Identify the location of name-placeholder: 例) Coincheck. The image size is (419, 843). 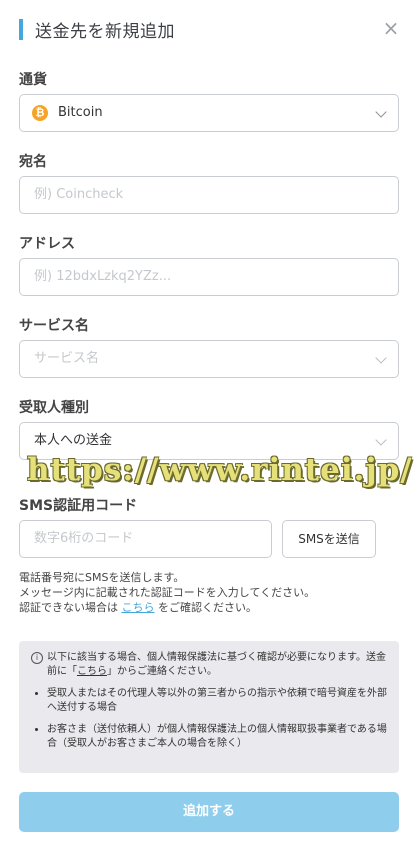
(79, 194).